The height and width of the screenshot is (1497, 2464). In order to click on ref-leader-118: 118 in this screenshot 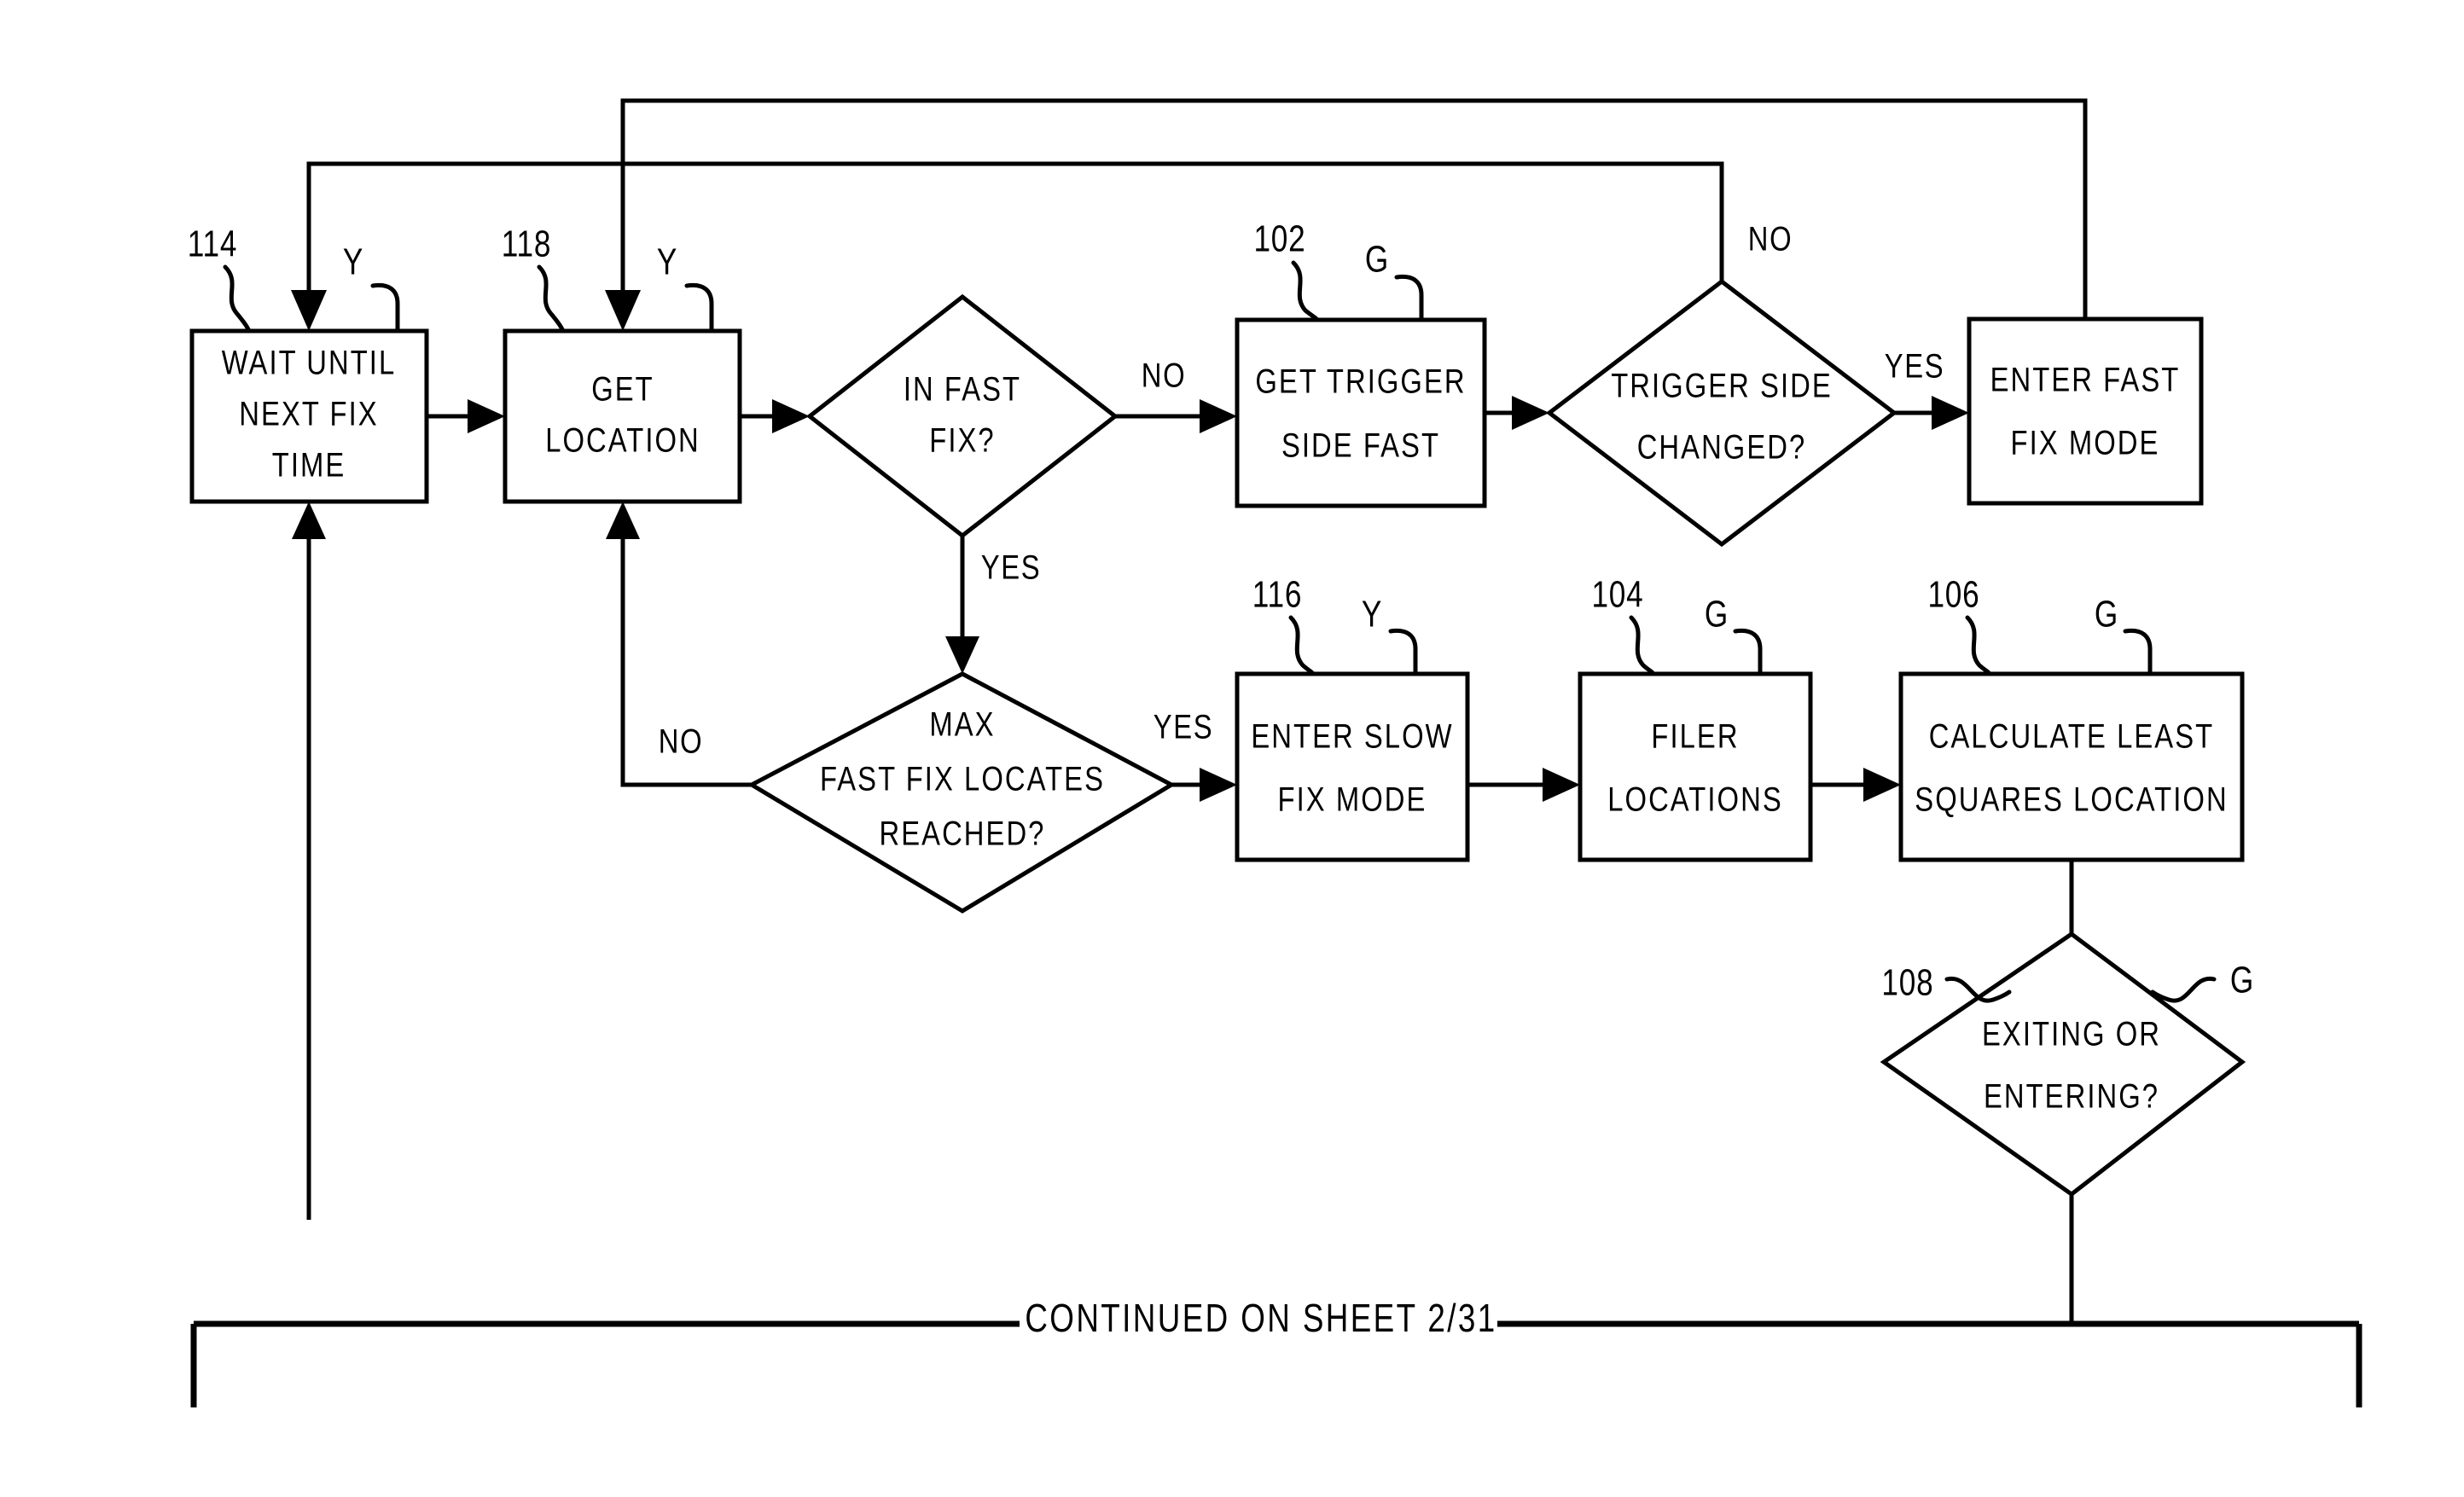, I will do `click(534, 278)`.